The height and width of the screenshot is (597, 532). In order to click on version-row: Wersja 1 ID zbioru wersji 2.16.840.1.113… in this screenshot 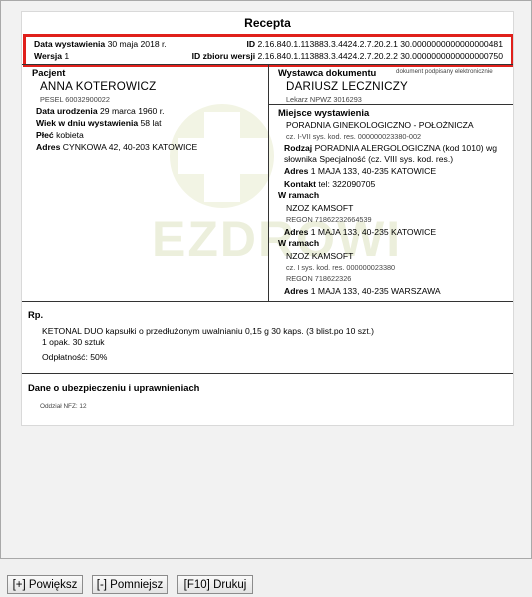, I will do `click(268, 56)`.